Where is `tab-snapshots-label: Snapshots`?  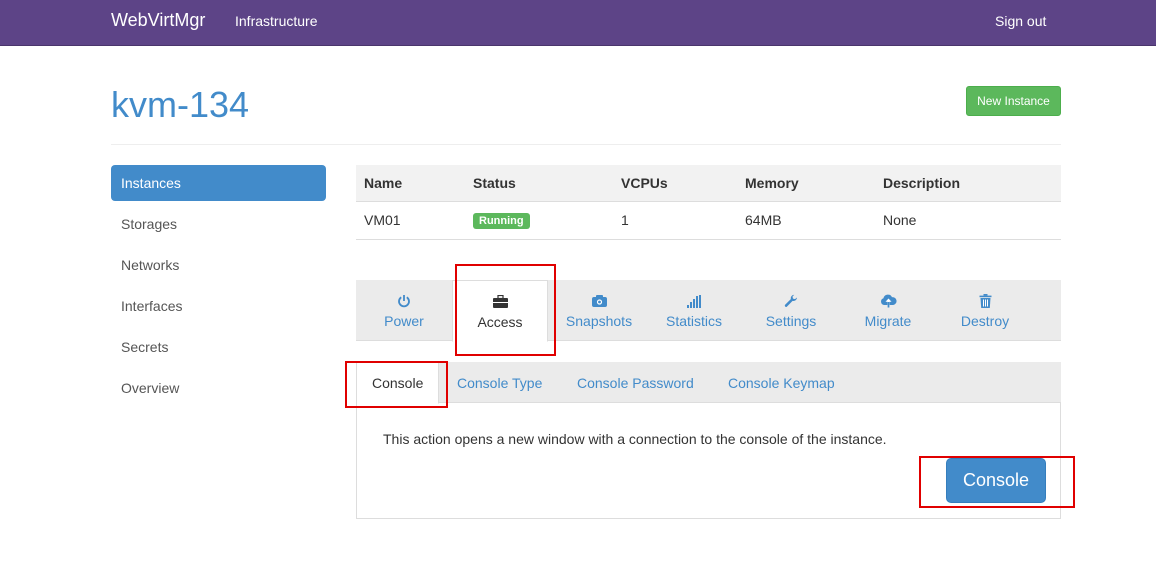 tab-snapshots-label: Snapshots is located at coordinates (599, 321).